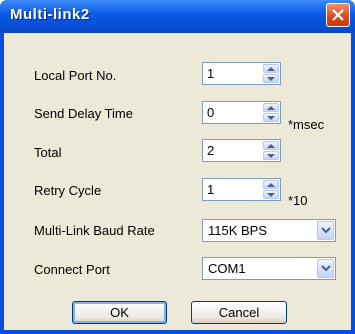  What do you see at coordinates (210, 73) in the screenshot?
I see `local-port-value: 1` at bounding box center [210, 73].